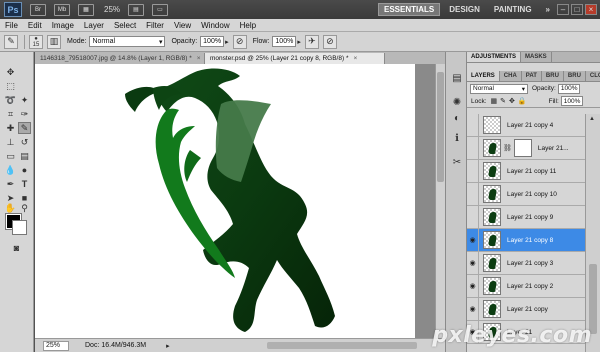 The height and width of the screenshot is (352, 600). Describe the element at coordinates (136, 9) in the screenshot. I see `arrange-documents-icon: ▤` at that location.